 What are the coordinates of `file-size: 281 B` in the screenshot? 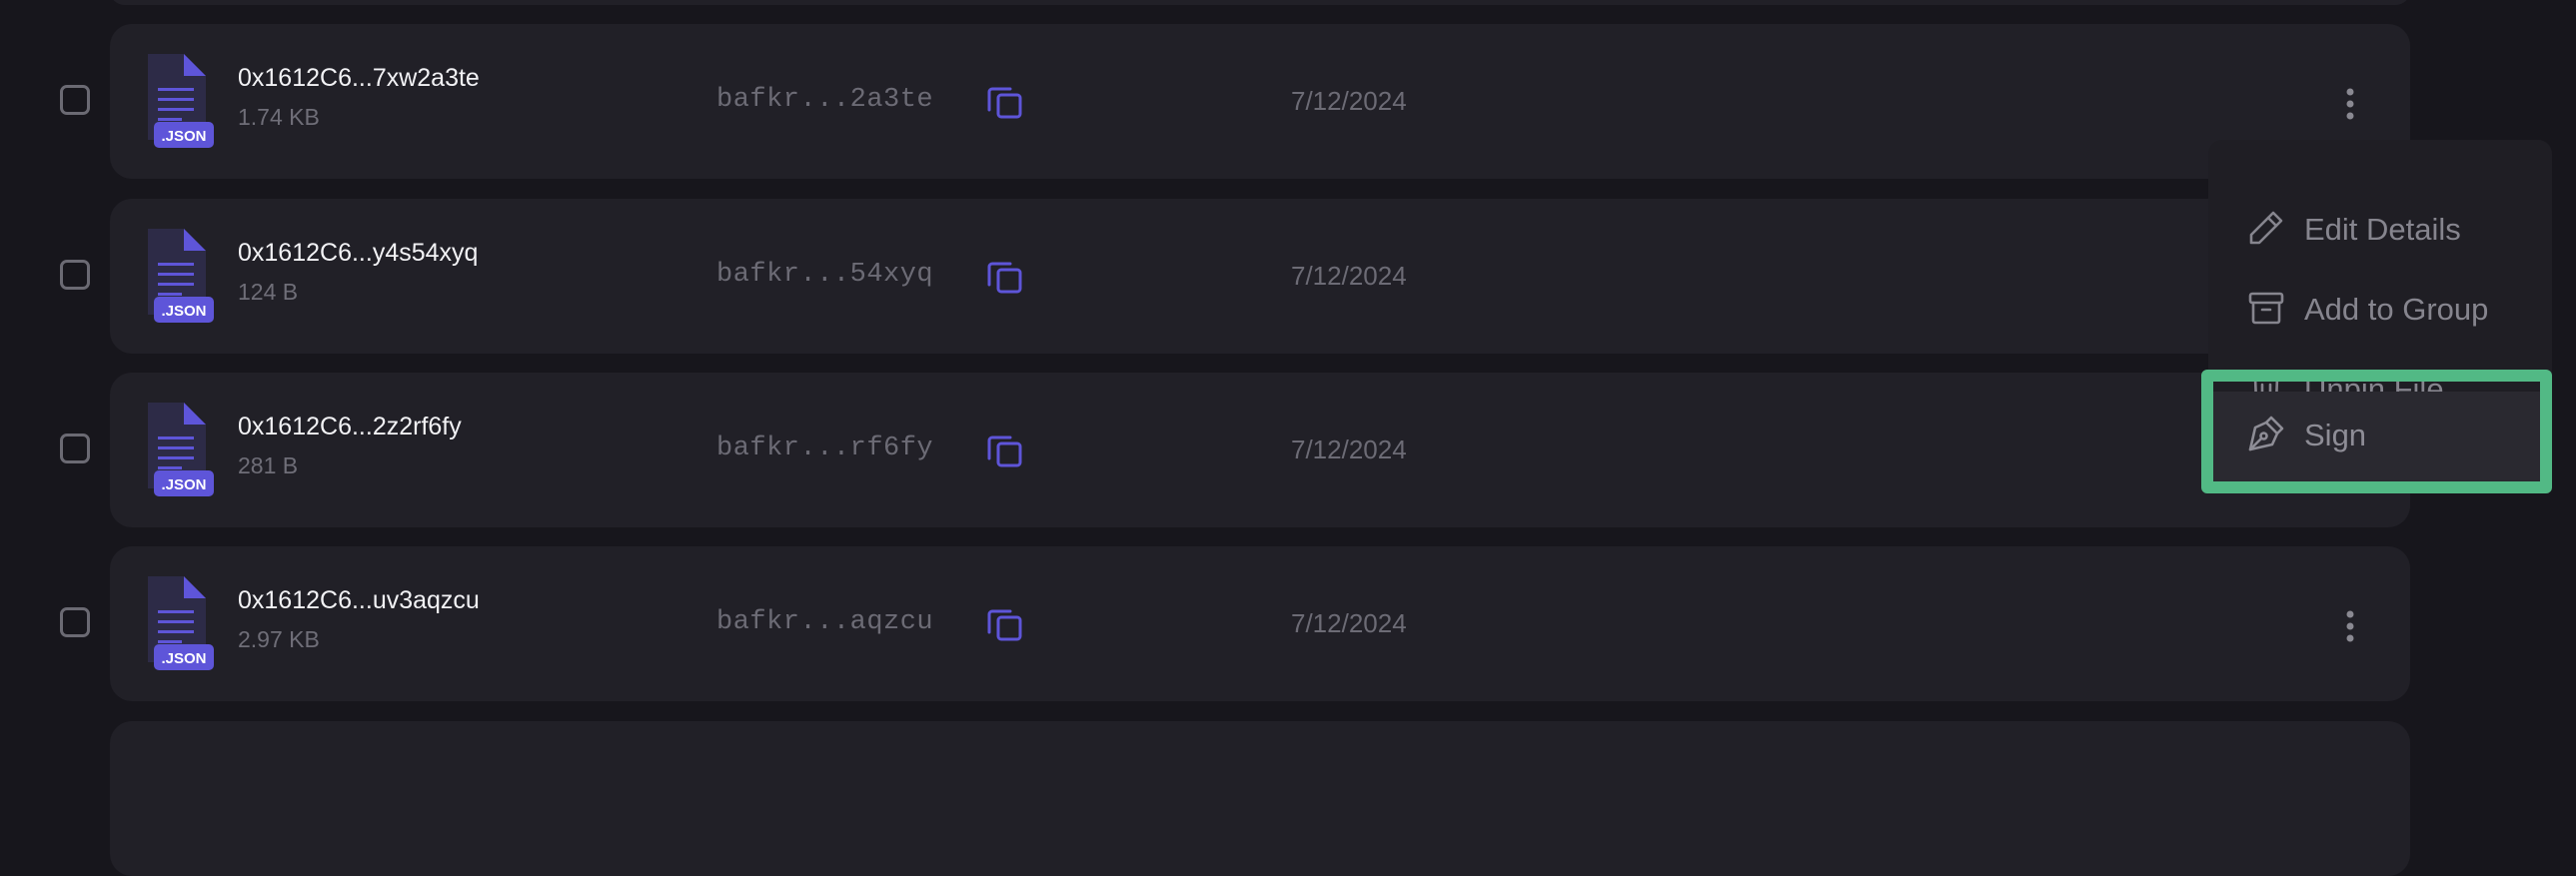 It's located at (268, 465).